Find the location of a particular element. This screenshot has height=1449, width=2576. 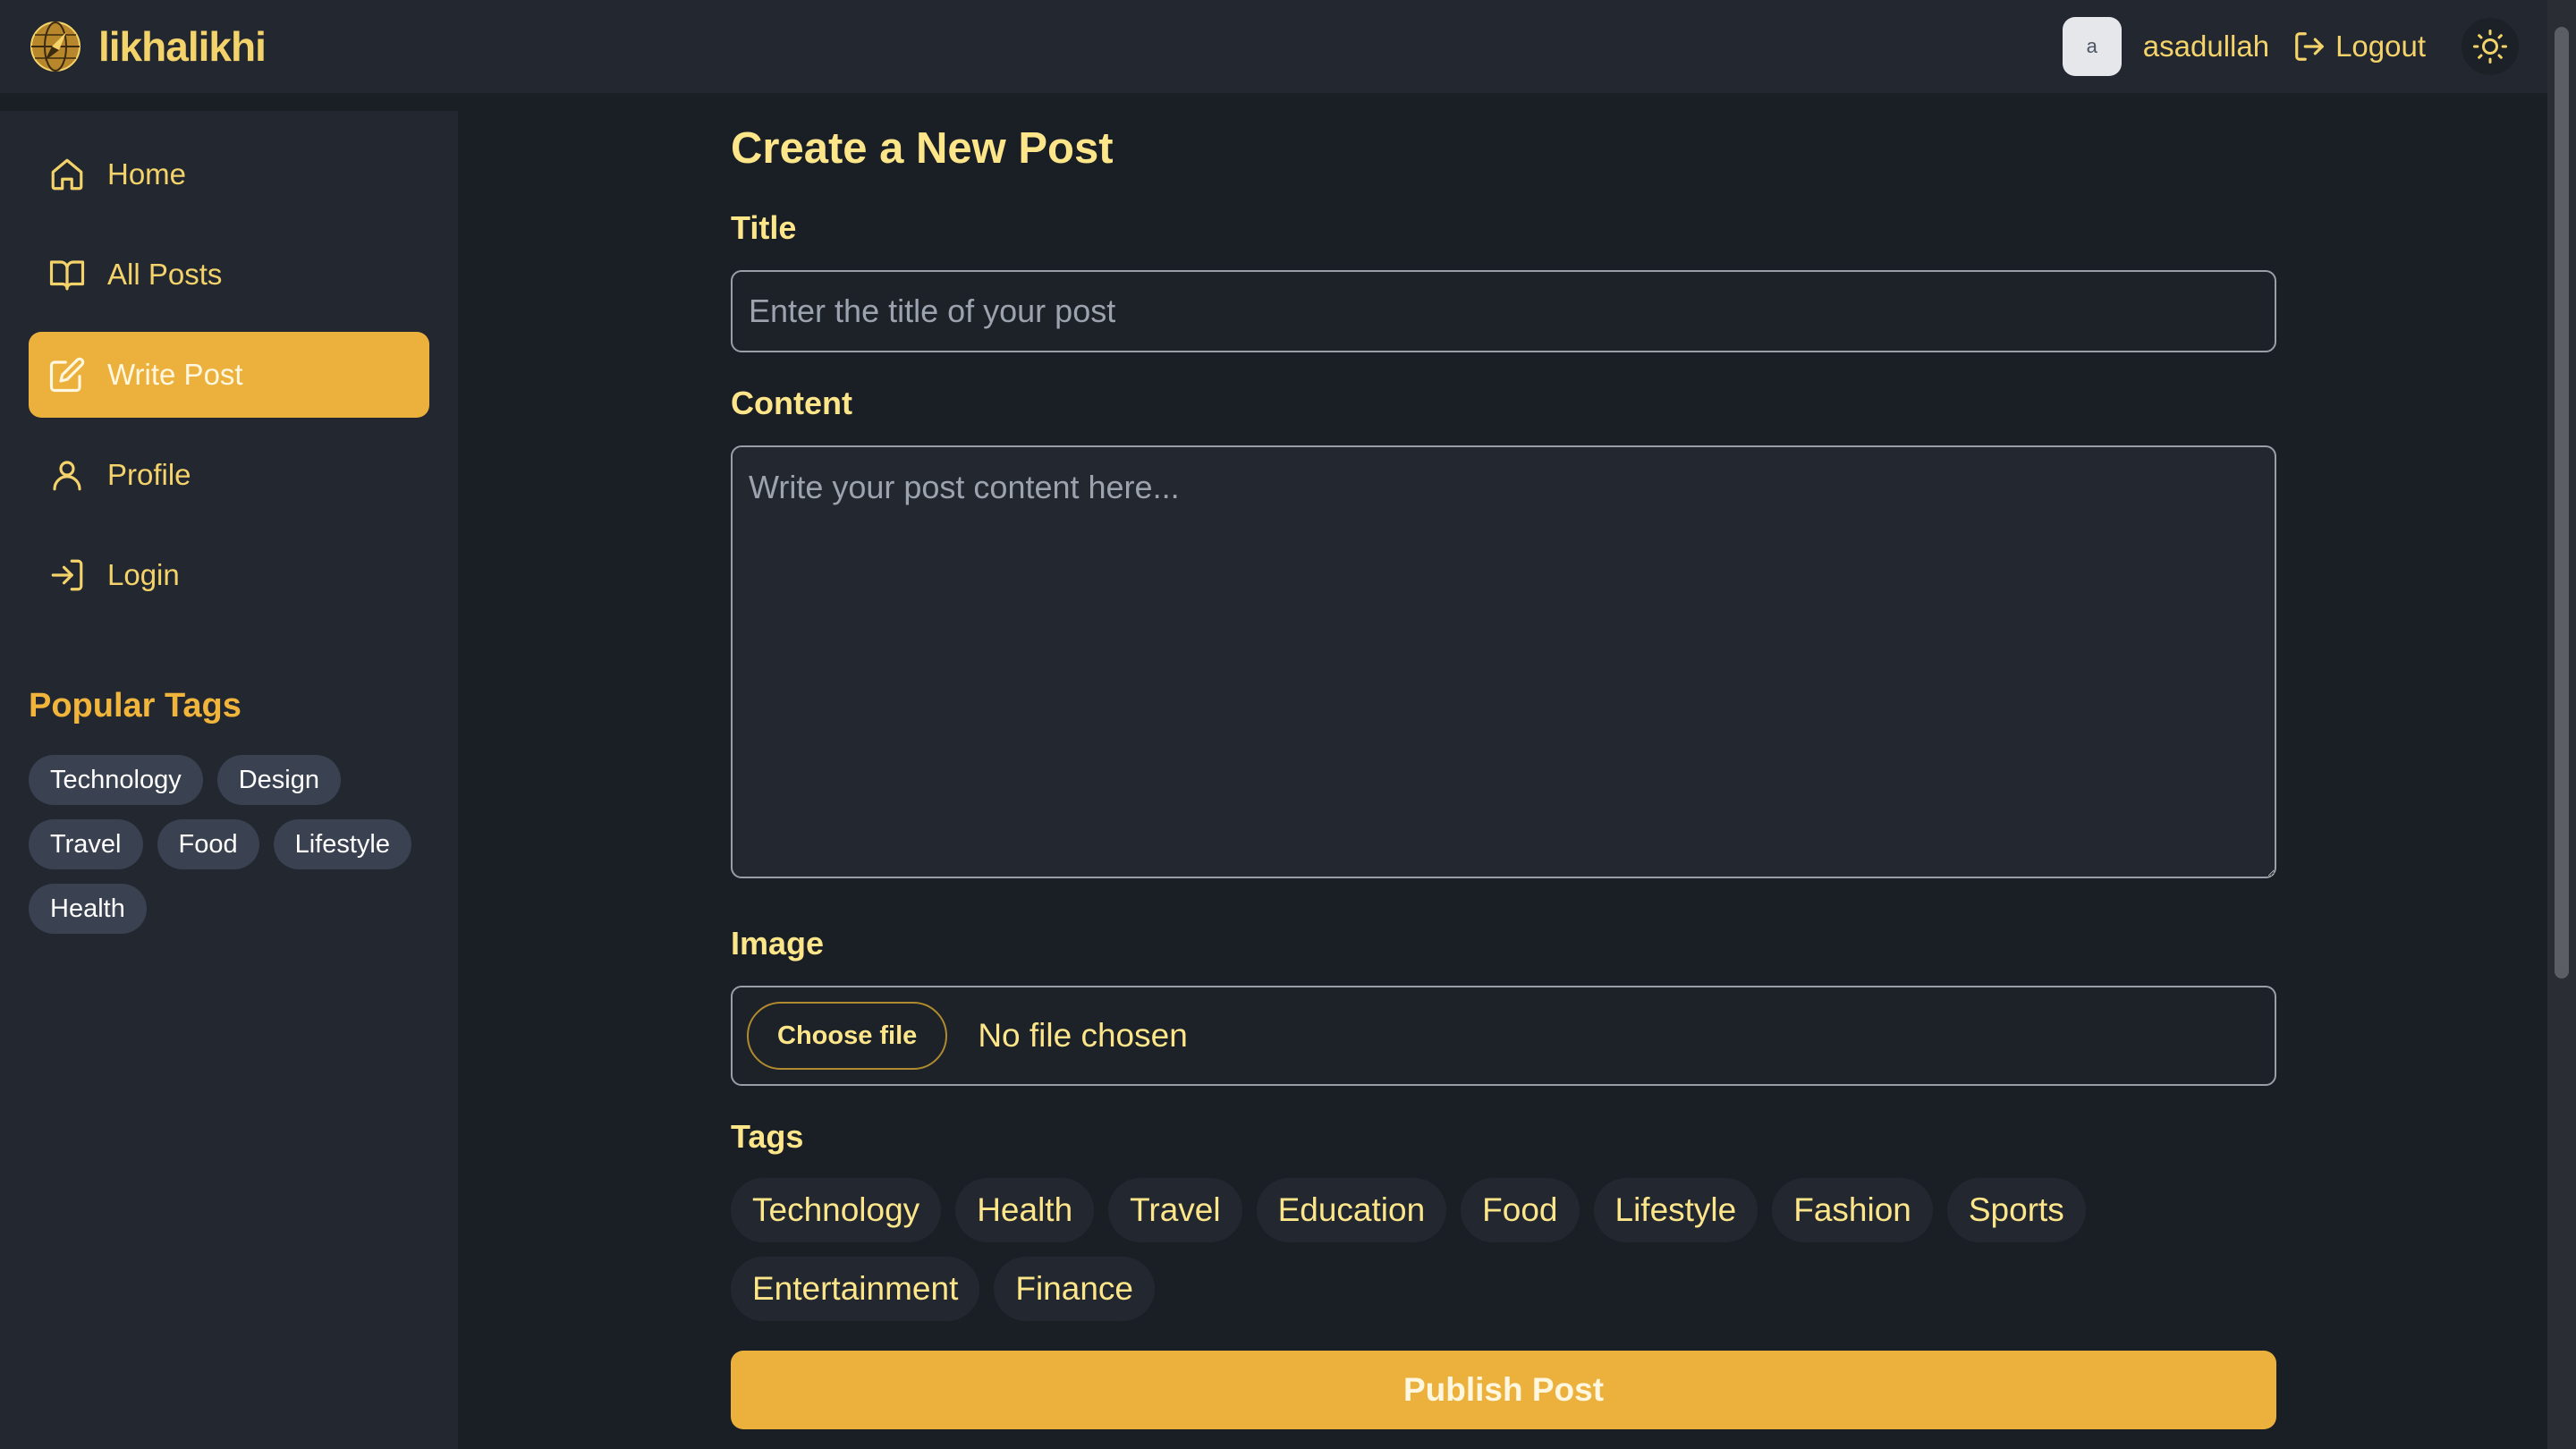

popular-tag: Lifestyle is located at coordinates (342, 844).